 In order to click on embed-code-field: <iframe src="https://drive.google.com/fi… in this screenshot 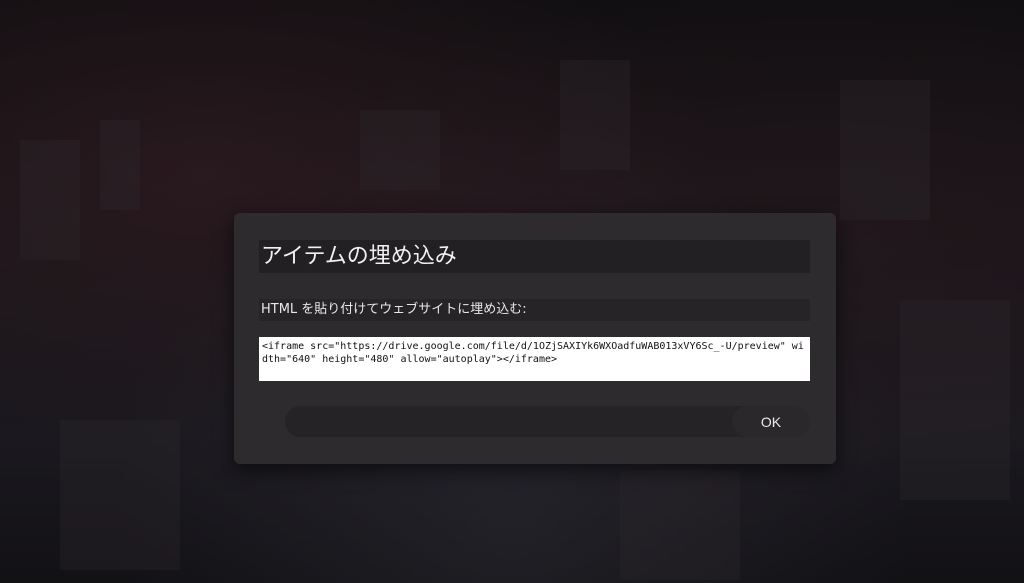, I will do `click(534, 359)`.